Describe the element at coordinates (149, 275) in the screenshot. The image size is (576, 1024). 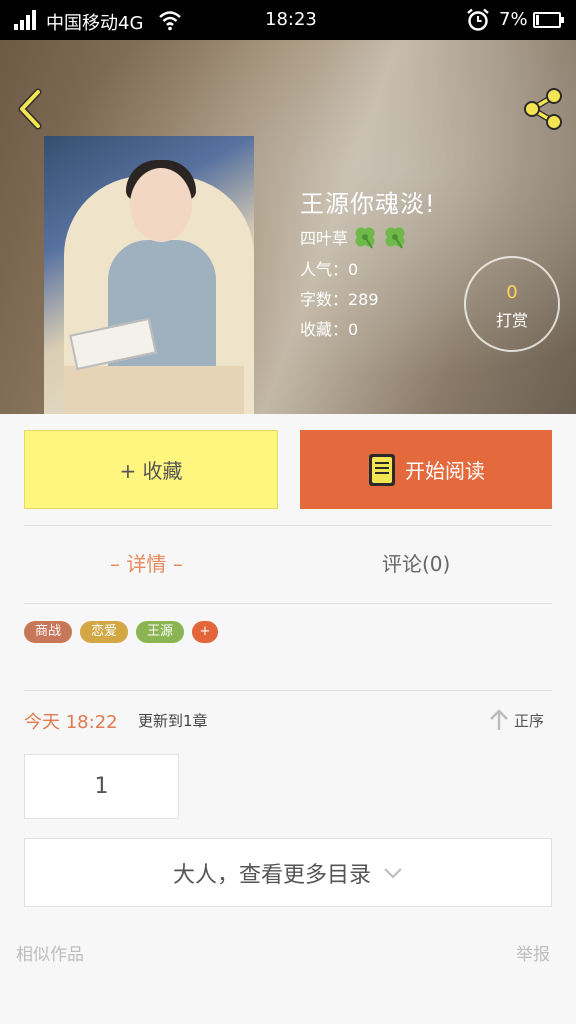
I see `book-cover-image` at that location.